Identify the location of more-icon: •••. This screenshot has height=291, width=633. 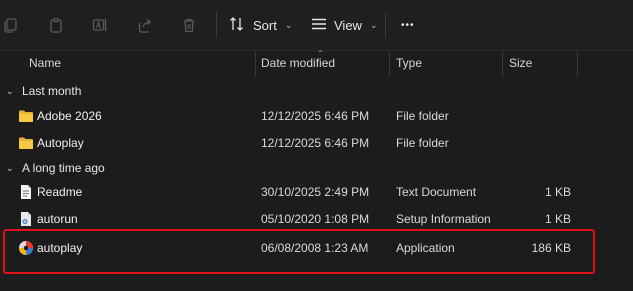
(408, 25).